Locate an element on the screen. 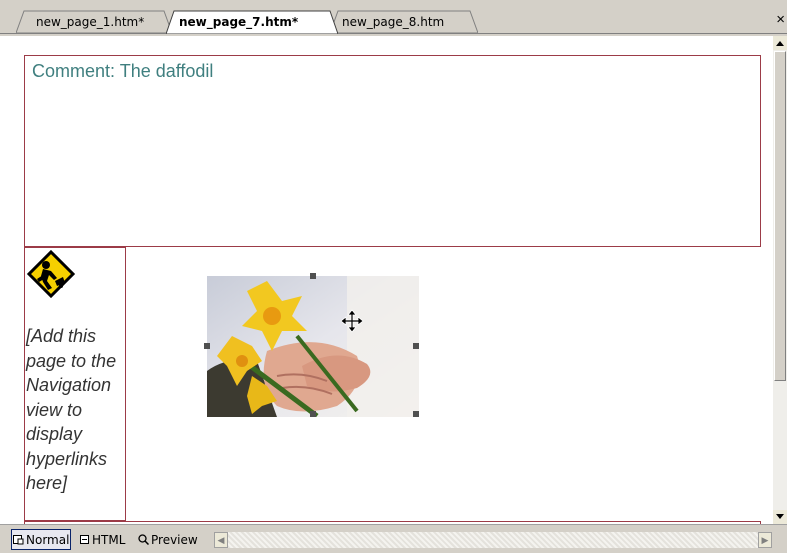  html-view-label: HTML is located at coordinates (109, 539).